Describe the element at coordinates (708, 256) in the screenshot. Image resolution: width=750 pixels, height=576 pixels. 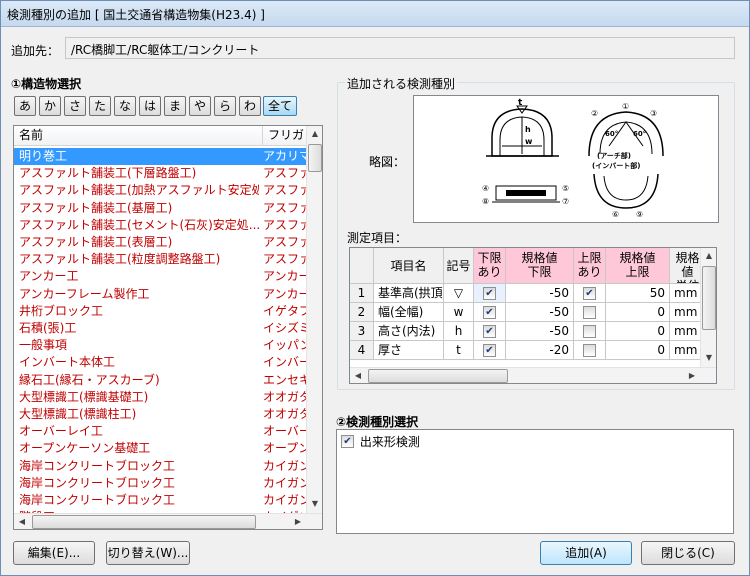
I see `grid-scroll-up-icon: ▲` at that location.